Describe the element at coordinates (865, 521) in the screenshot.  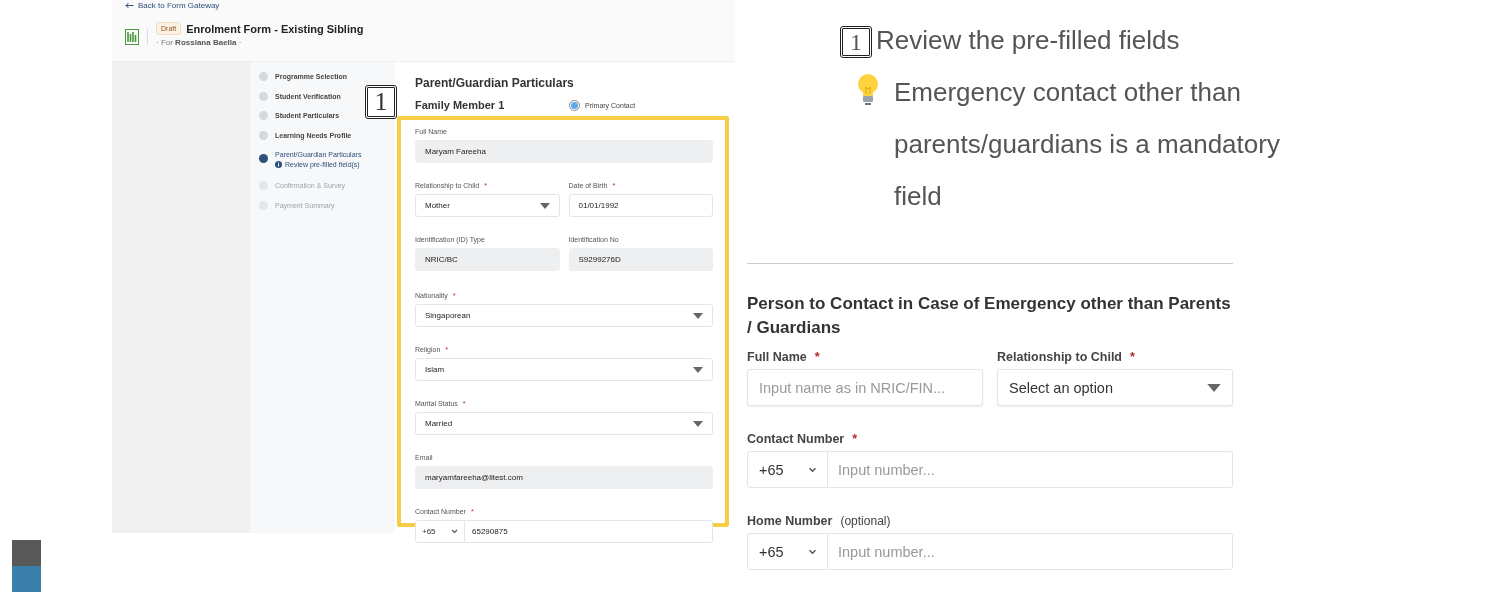
I see `optional-hint: (optional)` at that location.